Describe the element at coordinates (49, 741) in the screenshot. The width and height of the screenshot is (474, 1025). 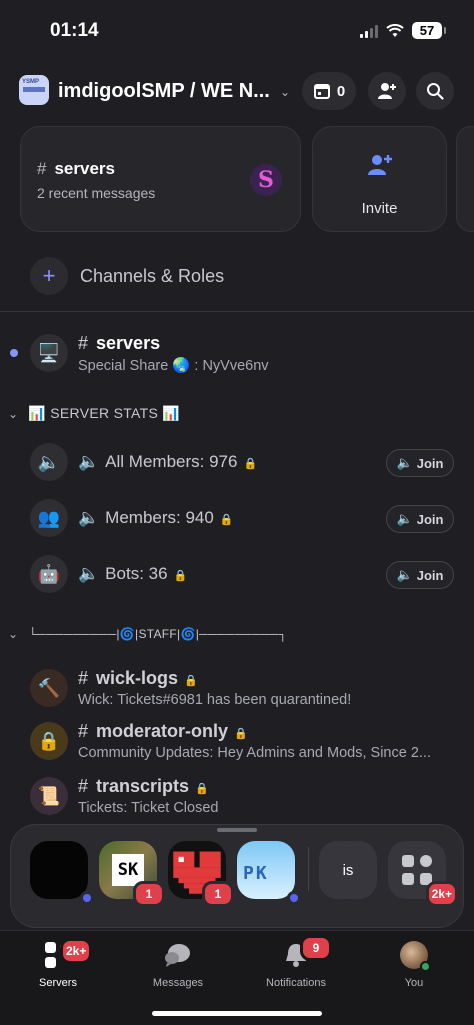
I see `channel-avatar: 🔒` at that location.